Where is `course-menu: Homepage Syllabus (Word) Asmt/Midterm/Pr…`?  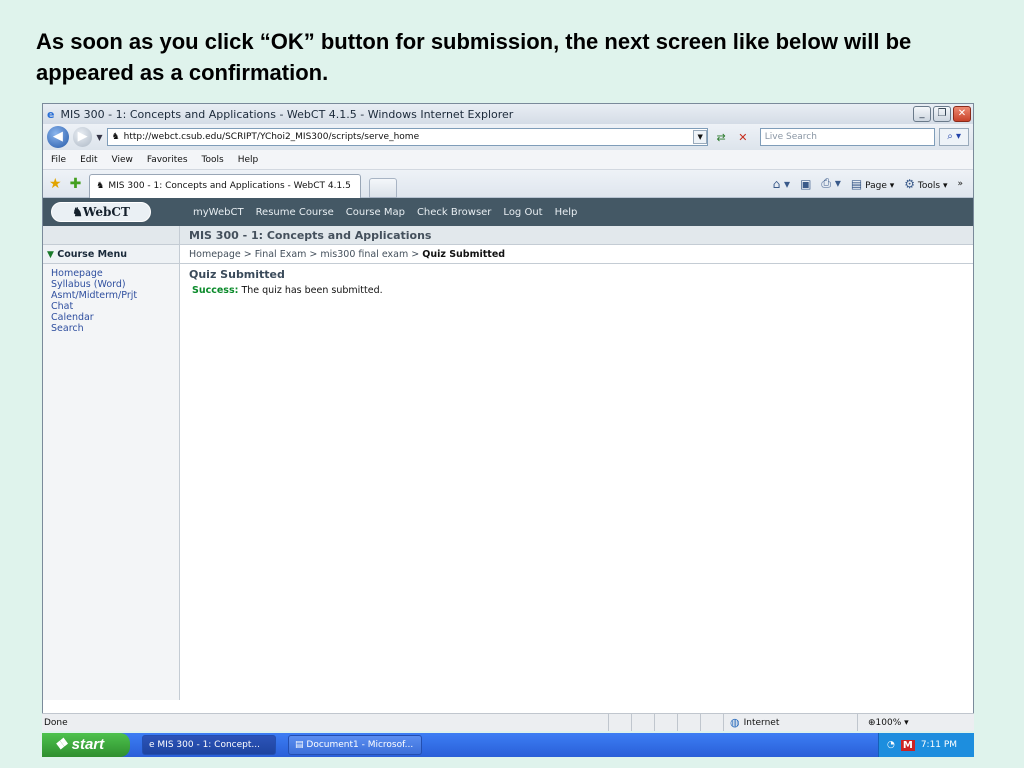 course-menu: Homepage Syllabus (Word) Asmt/Midterm/Pr… is located at coordinates (111, 482).